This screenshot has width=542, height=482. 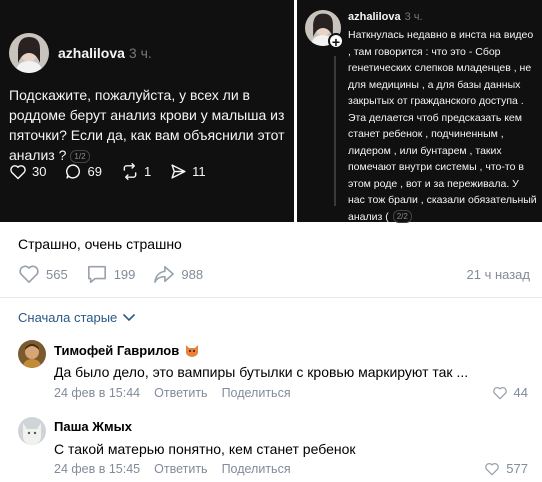 What do you see at coordinates (140, 53) in the screenshot?
I see `post-time: 3 ч.` at bounding box center [140, 53].